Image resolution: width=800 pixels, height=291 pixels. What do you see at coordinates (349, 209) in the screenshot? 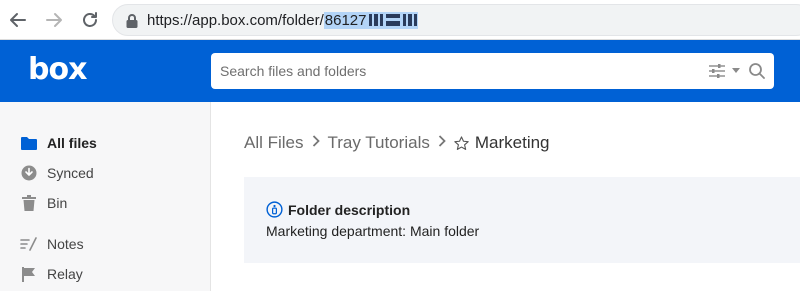
I see `folder-description-title-text: Folder description` at bounding box center [349, 209].